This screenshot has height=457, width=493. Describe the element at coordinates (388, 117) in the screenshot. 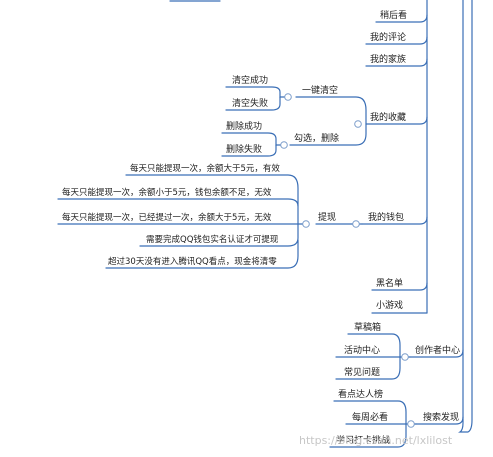

I see `node-collection: 我的收藏` at that location.